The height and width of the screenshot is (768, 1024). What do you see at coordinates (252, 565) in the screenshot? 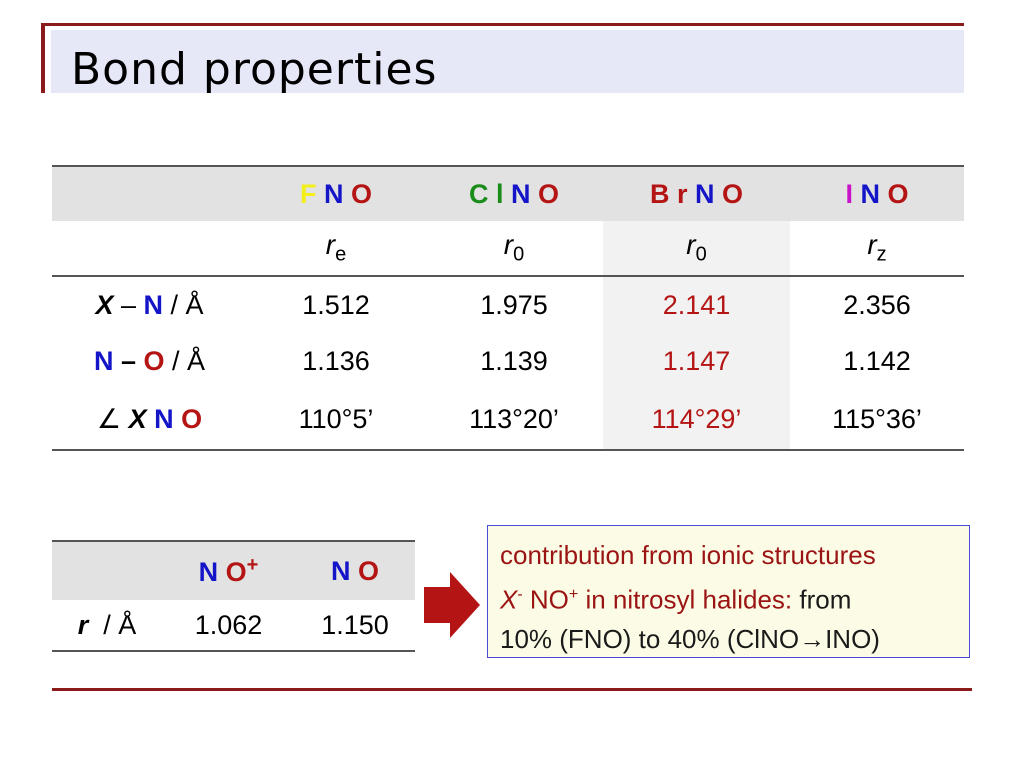
I see `no-plus-charge: +` at bounding box center [252, 565].